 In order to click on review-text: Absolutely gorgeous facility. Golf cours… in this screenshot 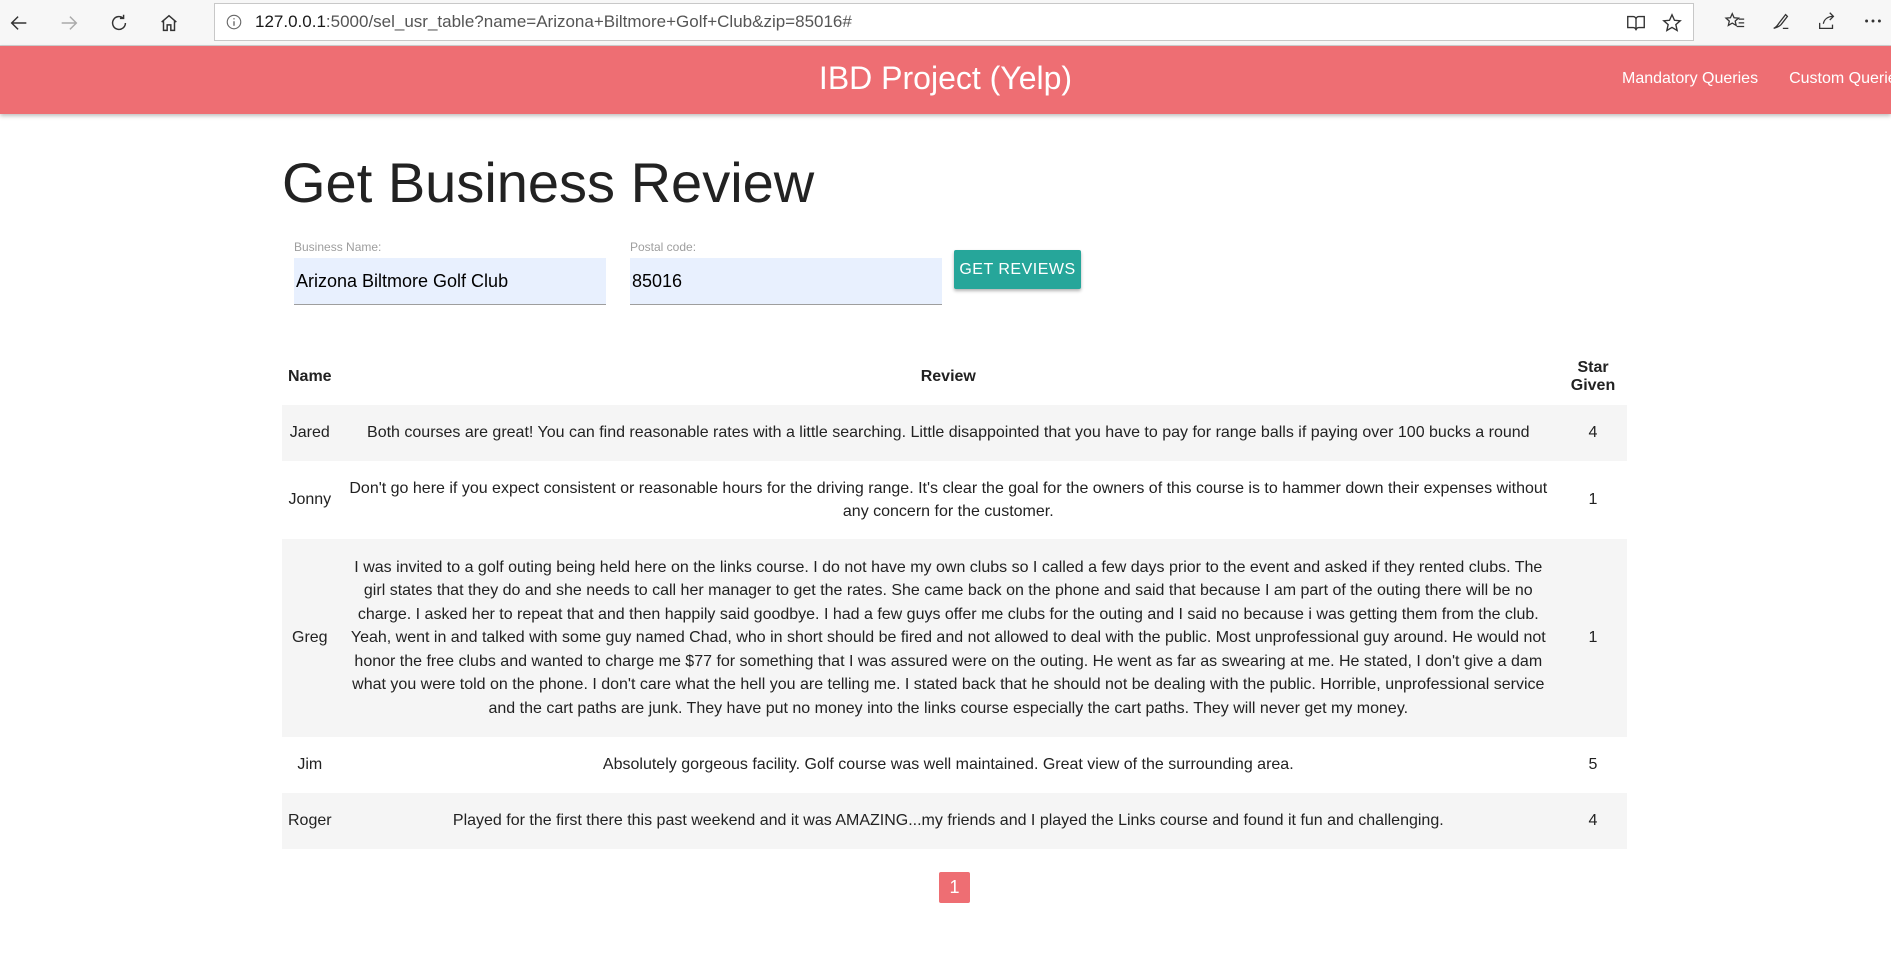, I will do `click(948, 765)`.